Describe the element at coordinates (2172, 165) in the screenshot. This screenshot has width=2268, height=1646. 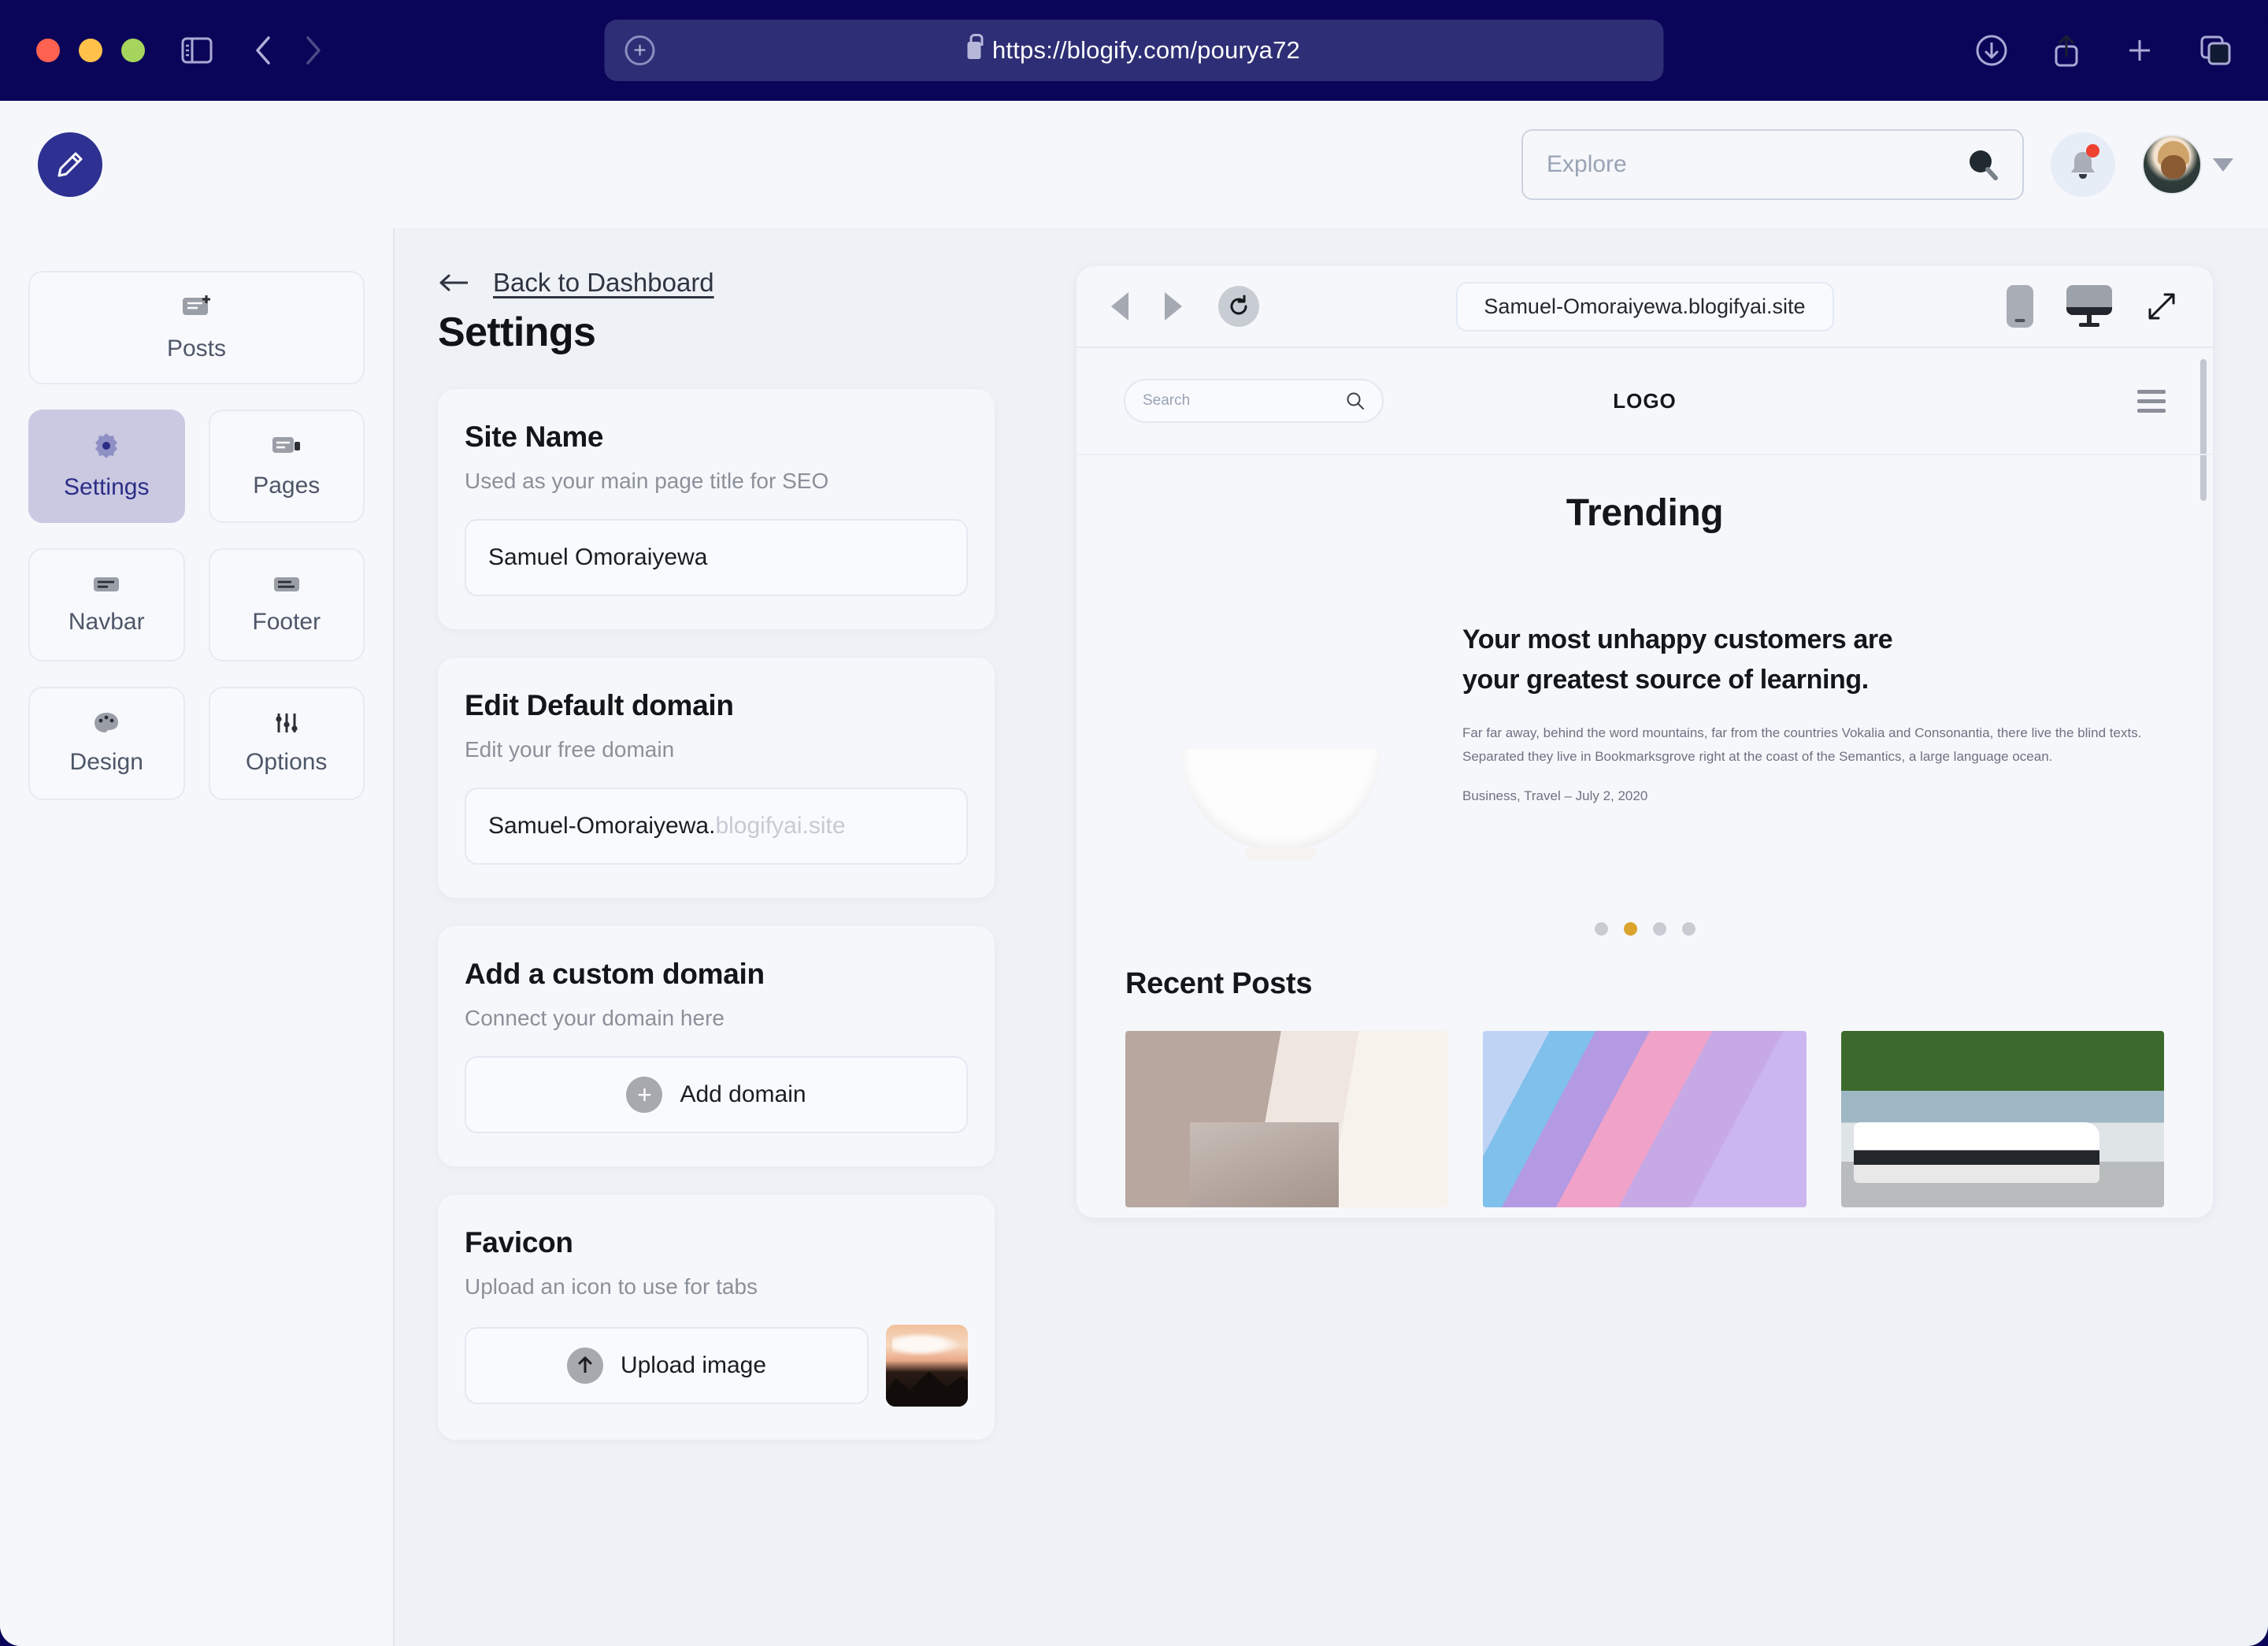
I see `avatar` at that location.